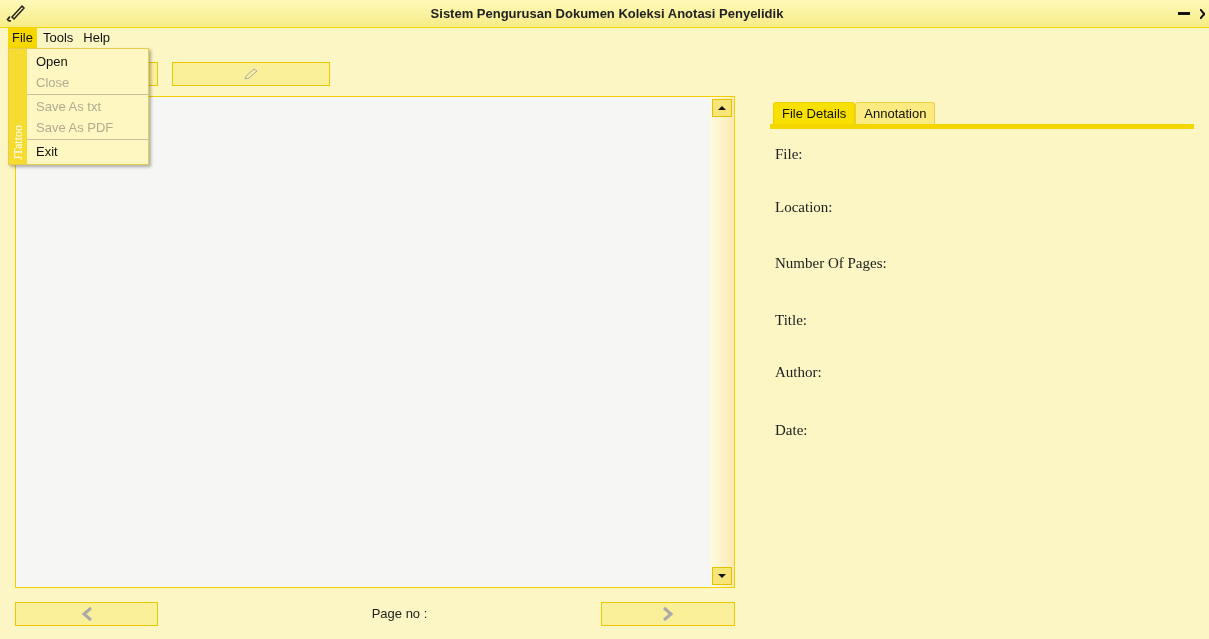 This screenshot has width=1209, height=639. Describe the element at coordinates (831, 263) in the screenshot. I see `detail-label: Number Of Pages:` at that location.